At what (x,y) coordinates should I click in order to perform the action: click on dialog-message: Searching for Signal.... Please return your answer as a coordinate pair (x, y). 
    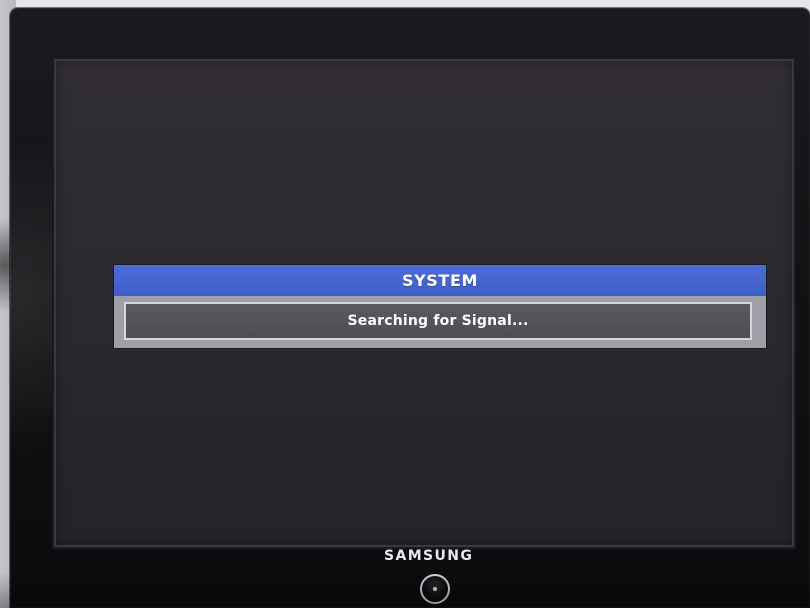
    Looking at the image, I should click on (438, 321).